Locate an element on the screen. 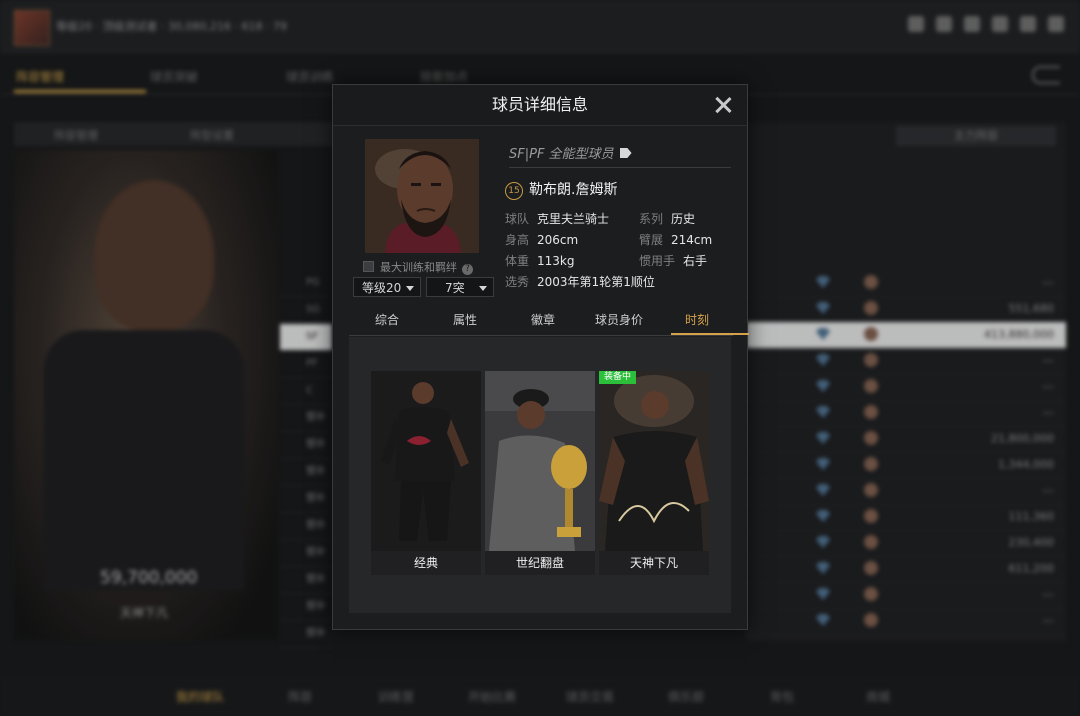 The width and height of the screenshot is (1080, 716). moments-panel: 经典 世纪翻盘 装备中 天神下凡 is located at coordinates (540, 475).